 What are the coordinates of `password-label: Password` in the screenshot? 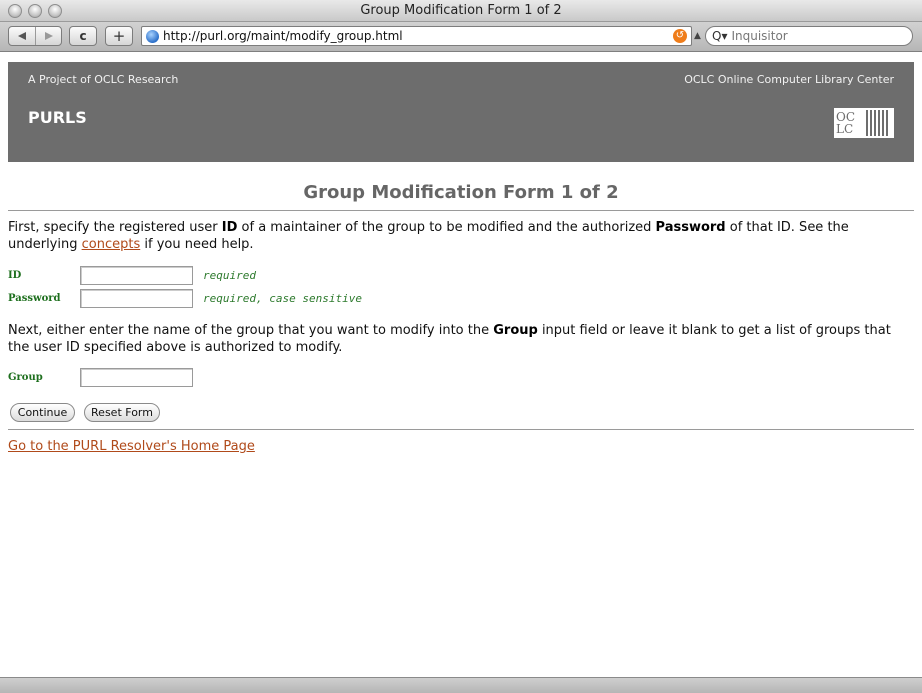 It's located at (34, 298).